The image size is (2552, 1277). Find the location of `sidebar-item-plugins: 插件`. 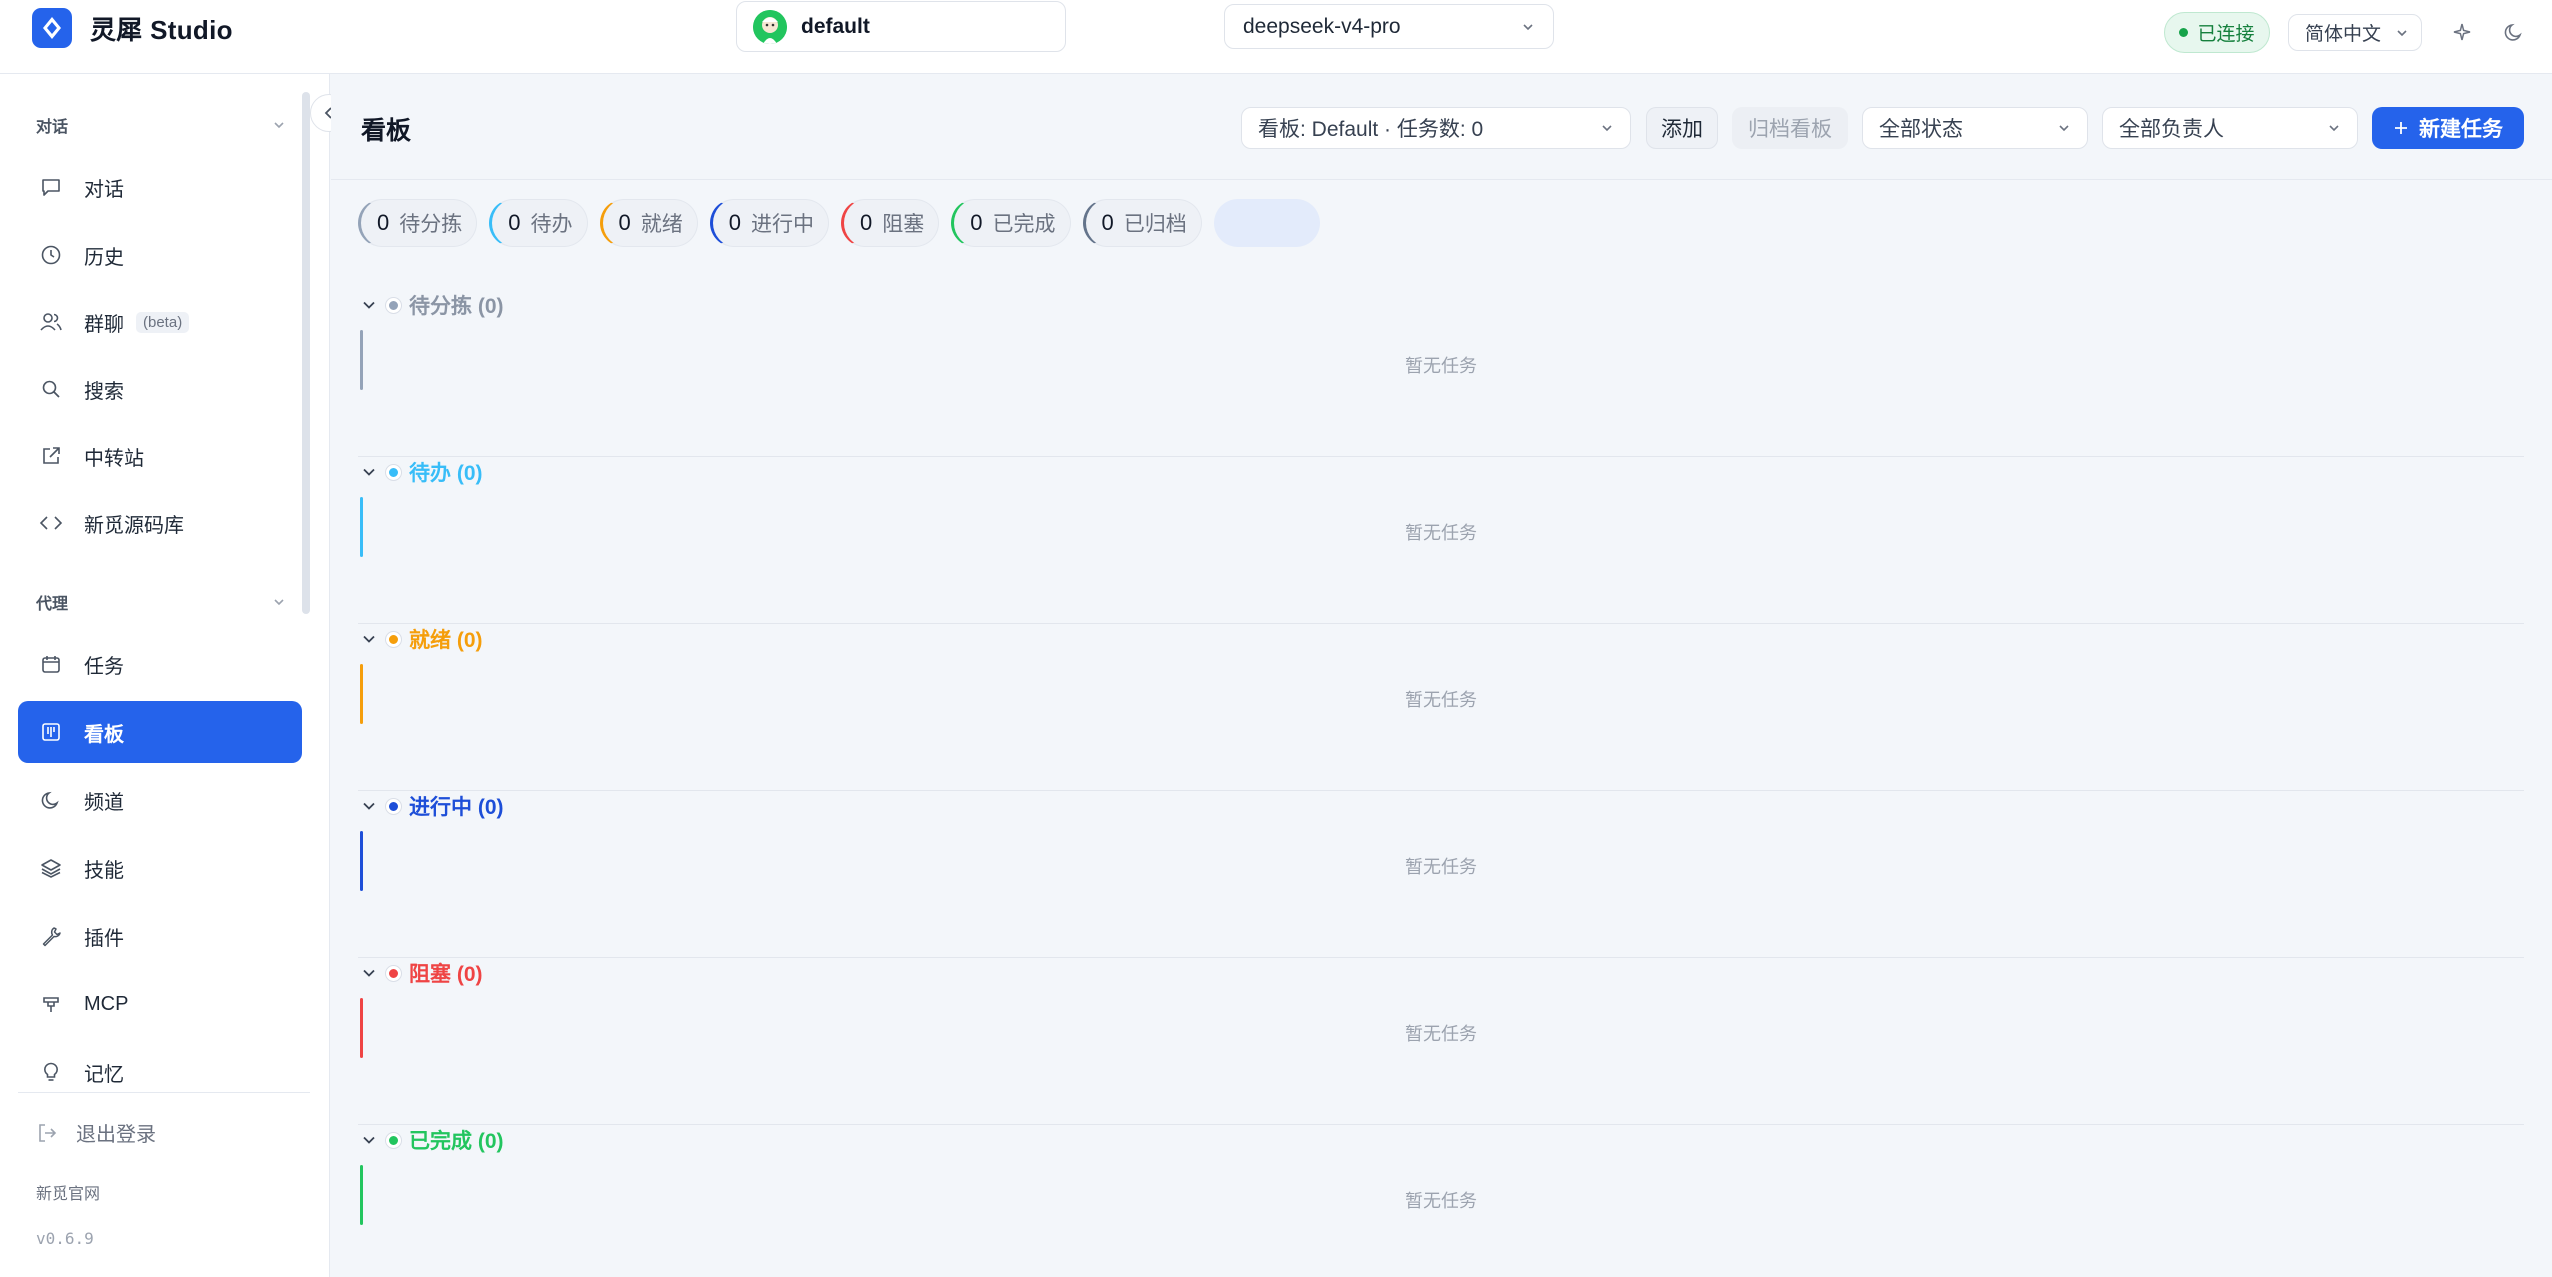

sidebar-item-plugins: 插件 is located at coordinates (160, 936).